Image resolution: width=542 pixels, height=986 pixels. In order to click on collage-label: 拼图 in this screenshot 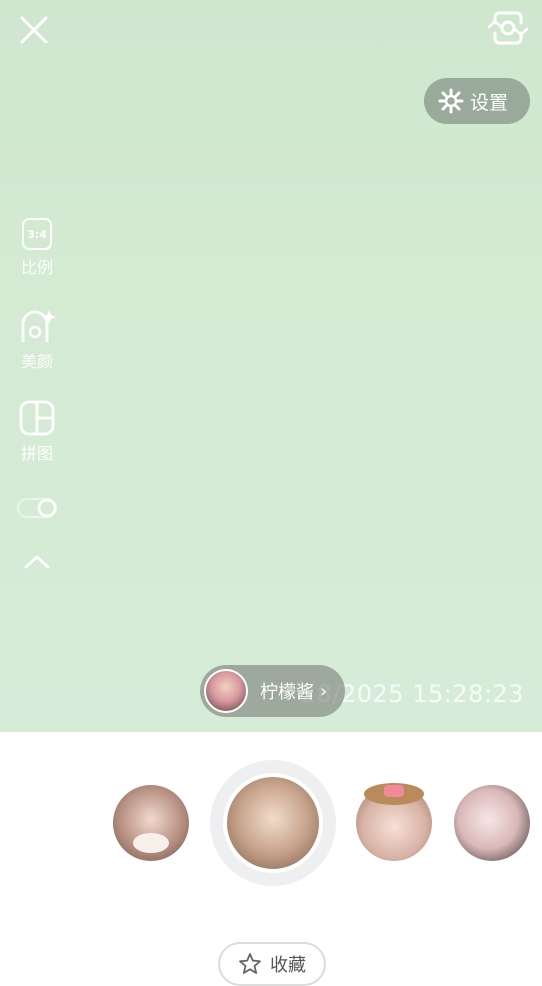, I will do `click(36, 453)`.